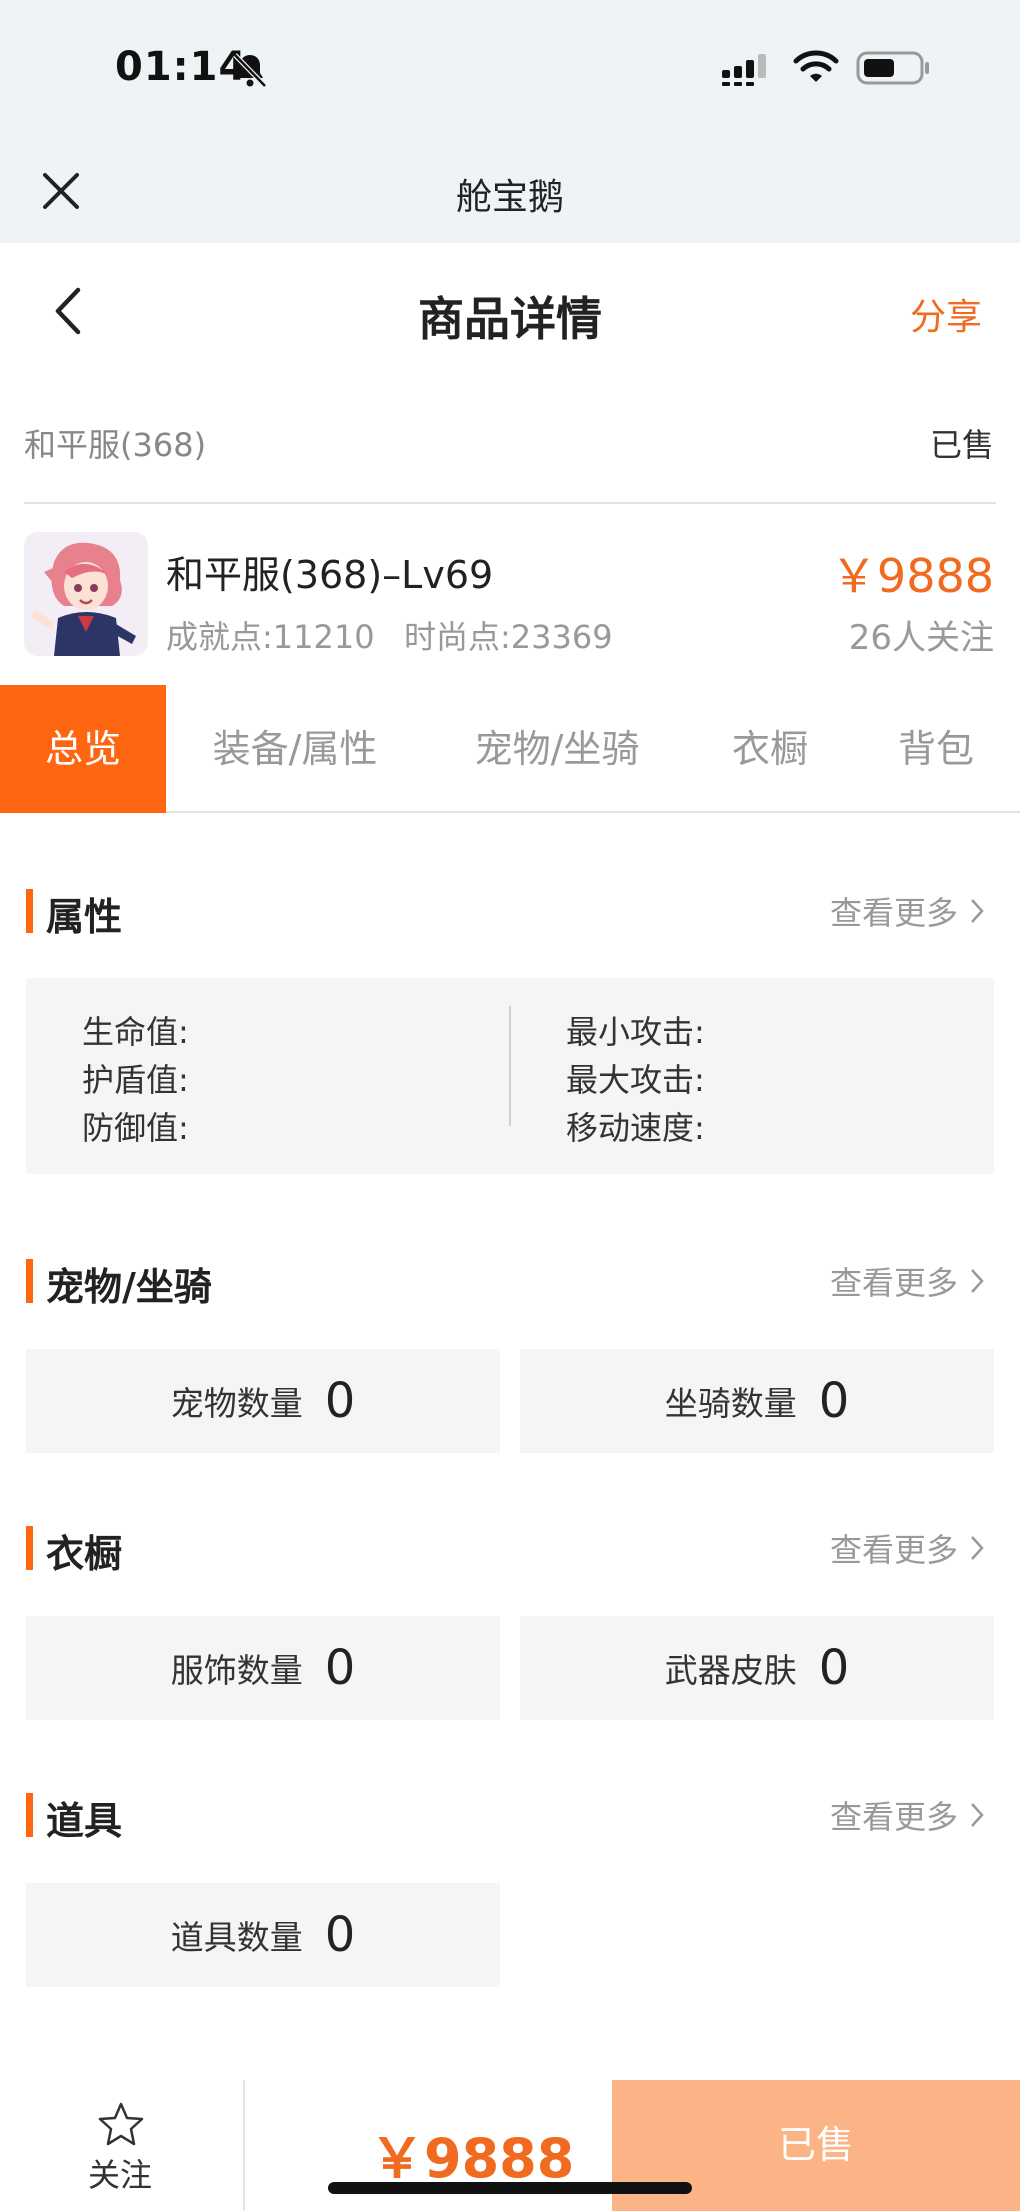 This screenshot has width=1020, height=2211. I want to click on page-title: 商品详情, so click(510, 319).